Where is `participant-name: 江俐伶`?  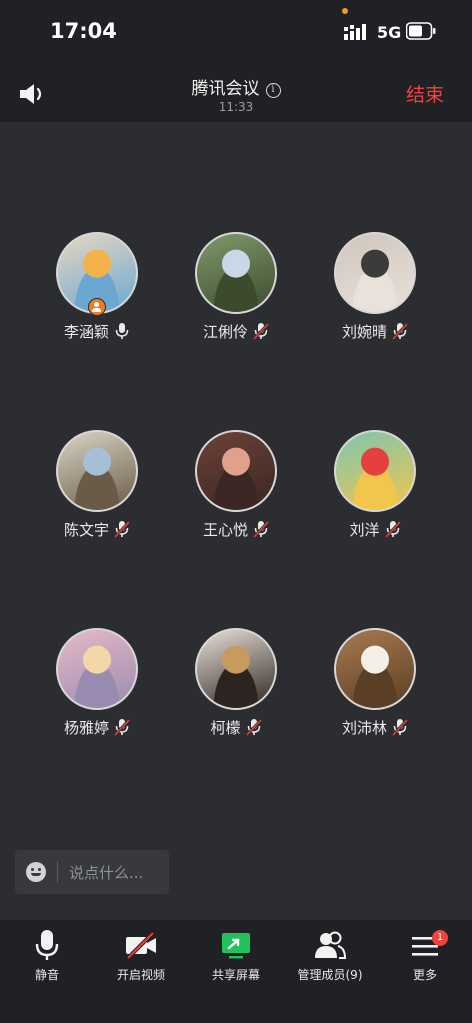 participant-name: 江俐伶 is located at coordinates (225, 331).